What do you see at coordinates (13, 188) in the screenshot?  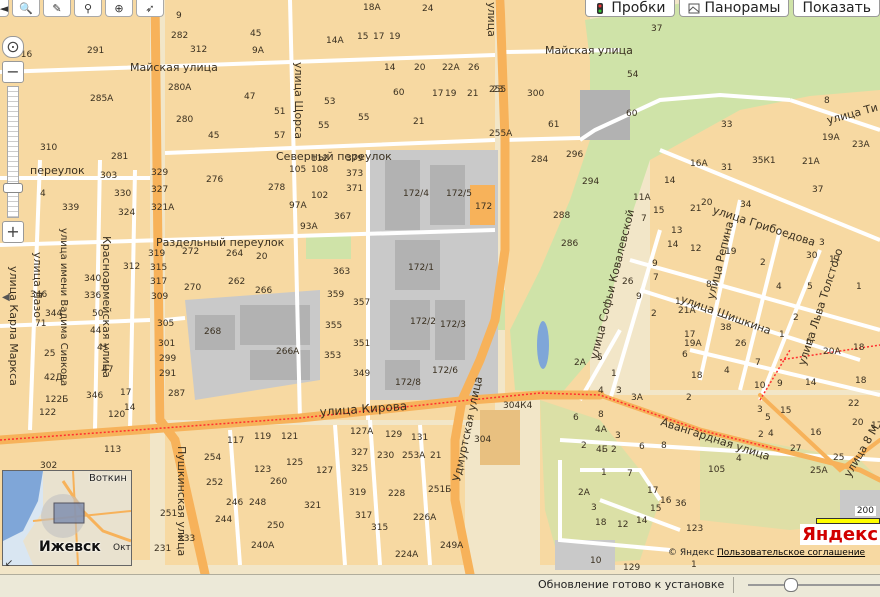 I see `zoom-slider-knob` at bounding box center [13, 188].